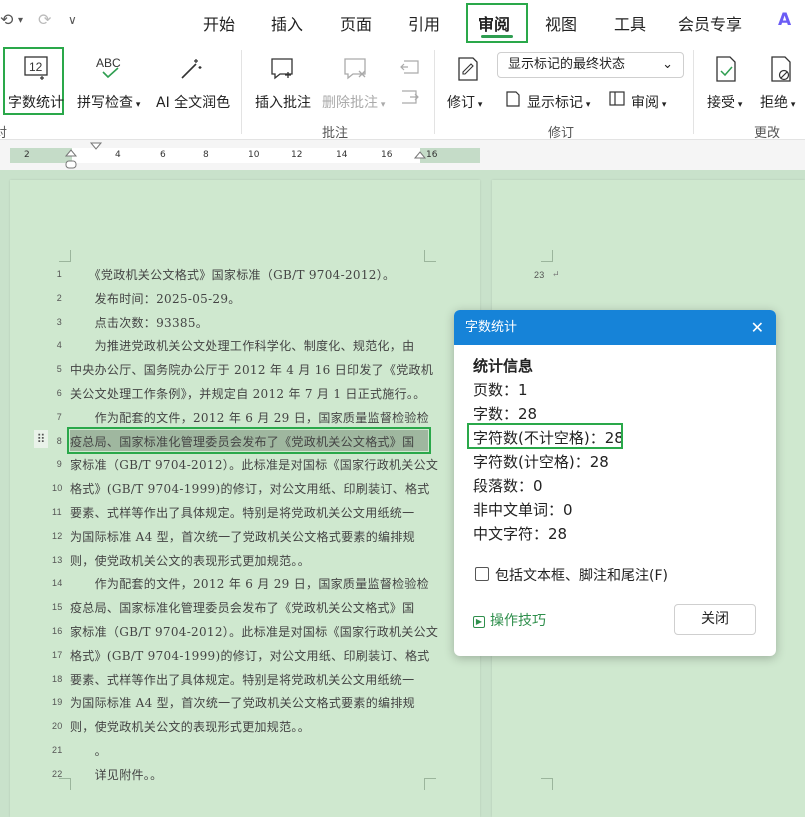 This screenshot has width=805, height=817. Describe the element at coordinates (57, 583) in the screenshot. I see `line-number: 14` at that location.